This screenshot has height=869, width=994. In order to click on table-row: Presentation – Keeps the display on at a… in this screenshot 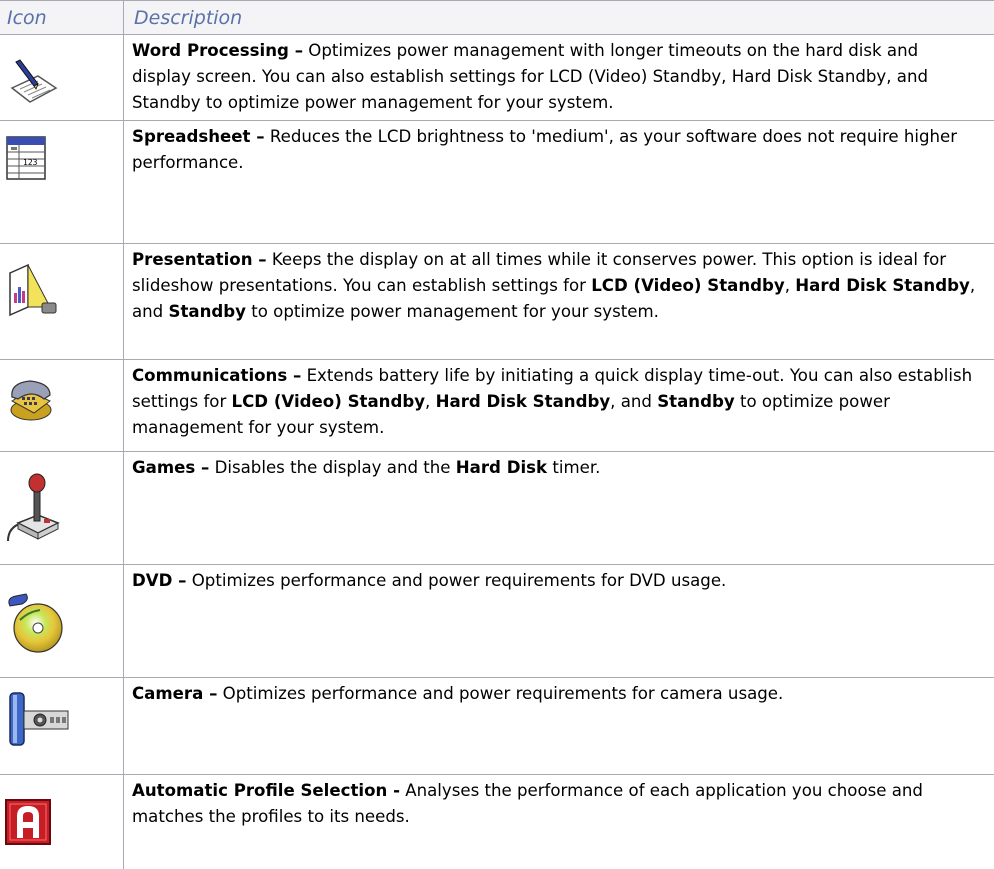, I will do `click(497, 301)`.